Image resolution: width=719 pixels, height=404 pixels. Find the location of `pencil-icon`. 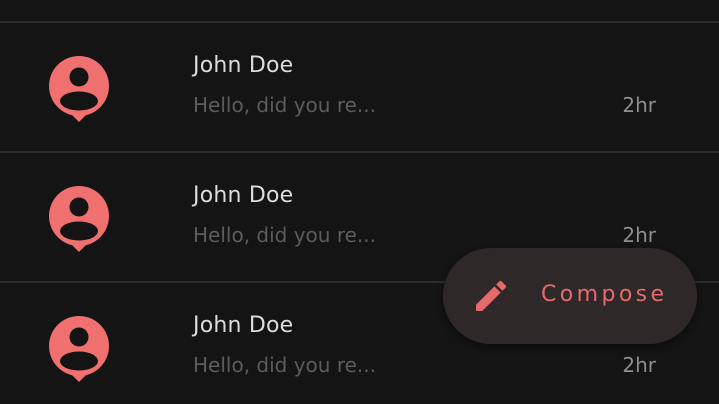

pencil-icon is located at coordinates (491, 296).